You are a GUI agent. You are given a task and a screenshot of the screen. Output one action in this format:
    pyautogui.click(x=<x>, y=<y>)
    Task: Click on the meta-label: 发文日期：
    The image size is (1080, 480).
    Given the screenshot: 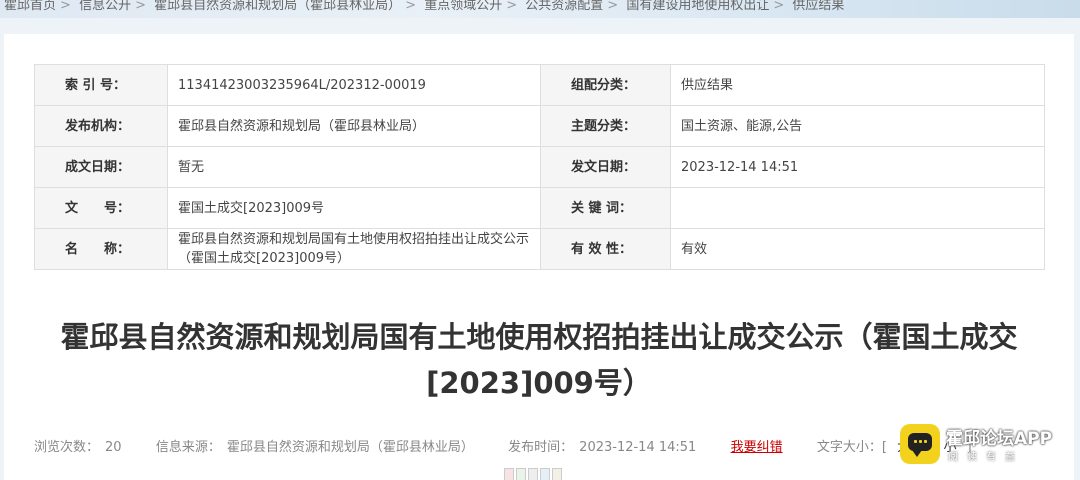 What is the action you would take?
    pyautogui.click(x=605, y=167)
    